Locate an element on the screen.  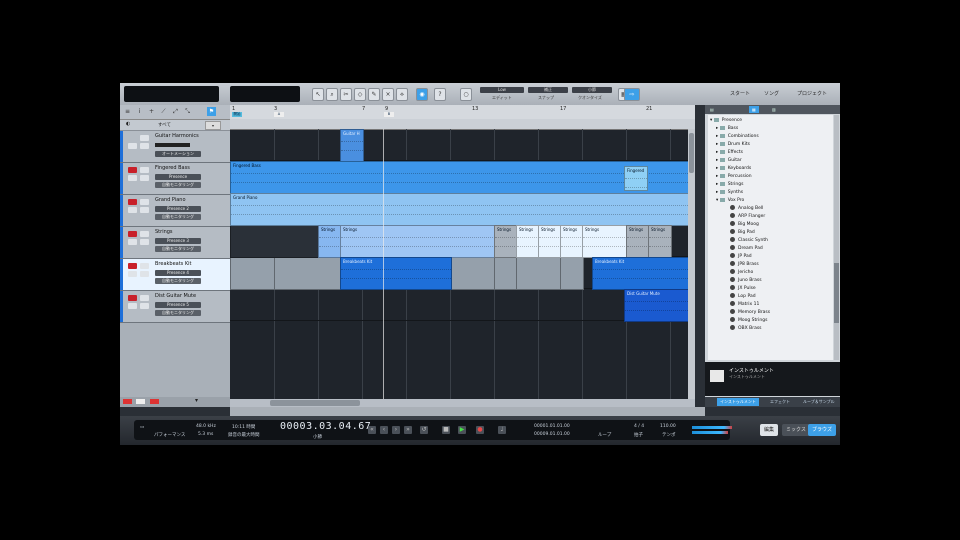
expand-icon: ⤢ is located at coordinates (175, 111).